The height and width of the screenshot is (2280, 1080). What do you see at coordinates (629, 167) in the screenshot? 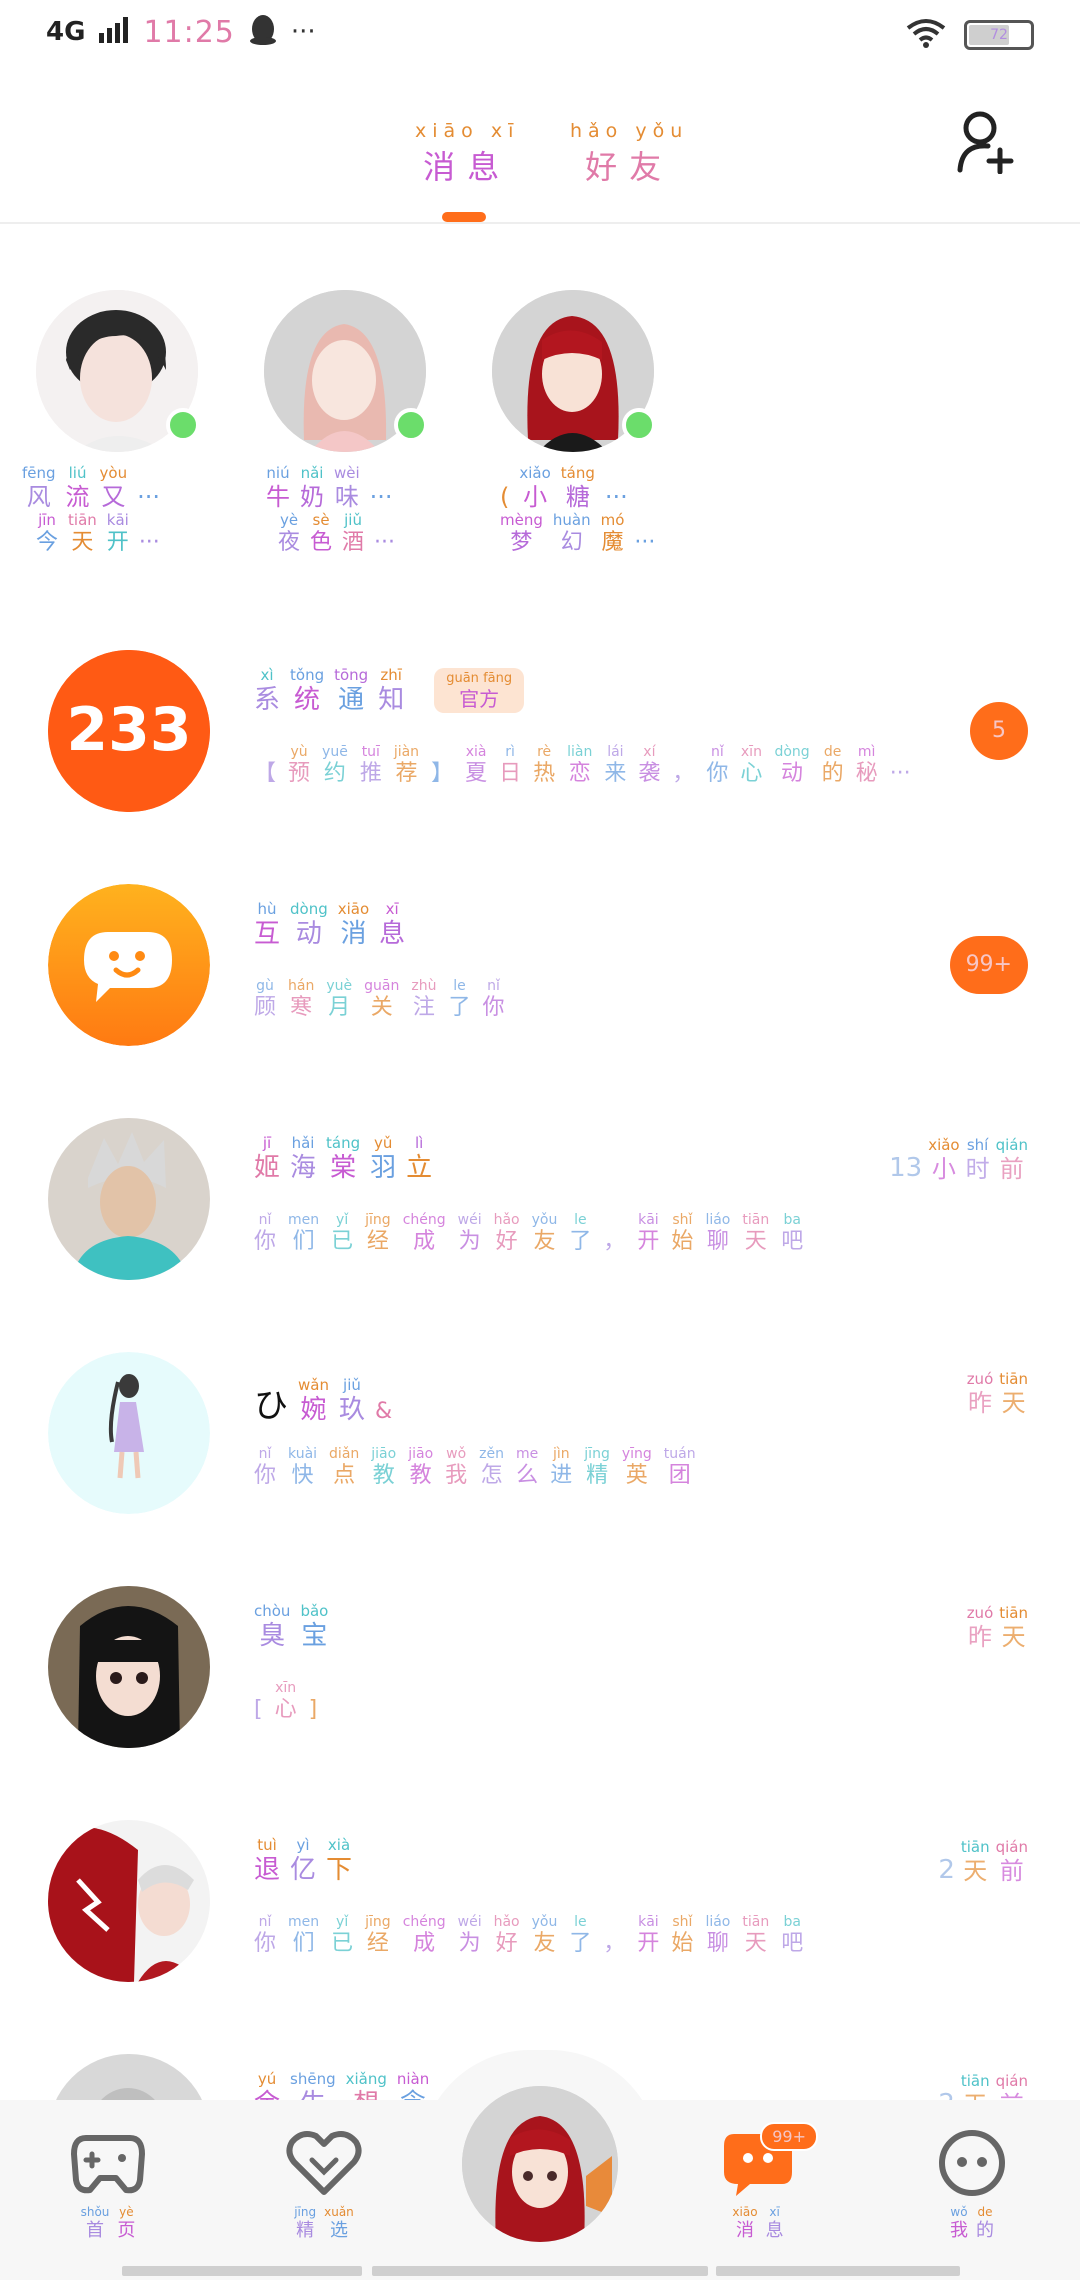
I see `tab-friends-label: 好友` at bounding box center [629, 167].